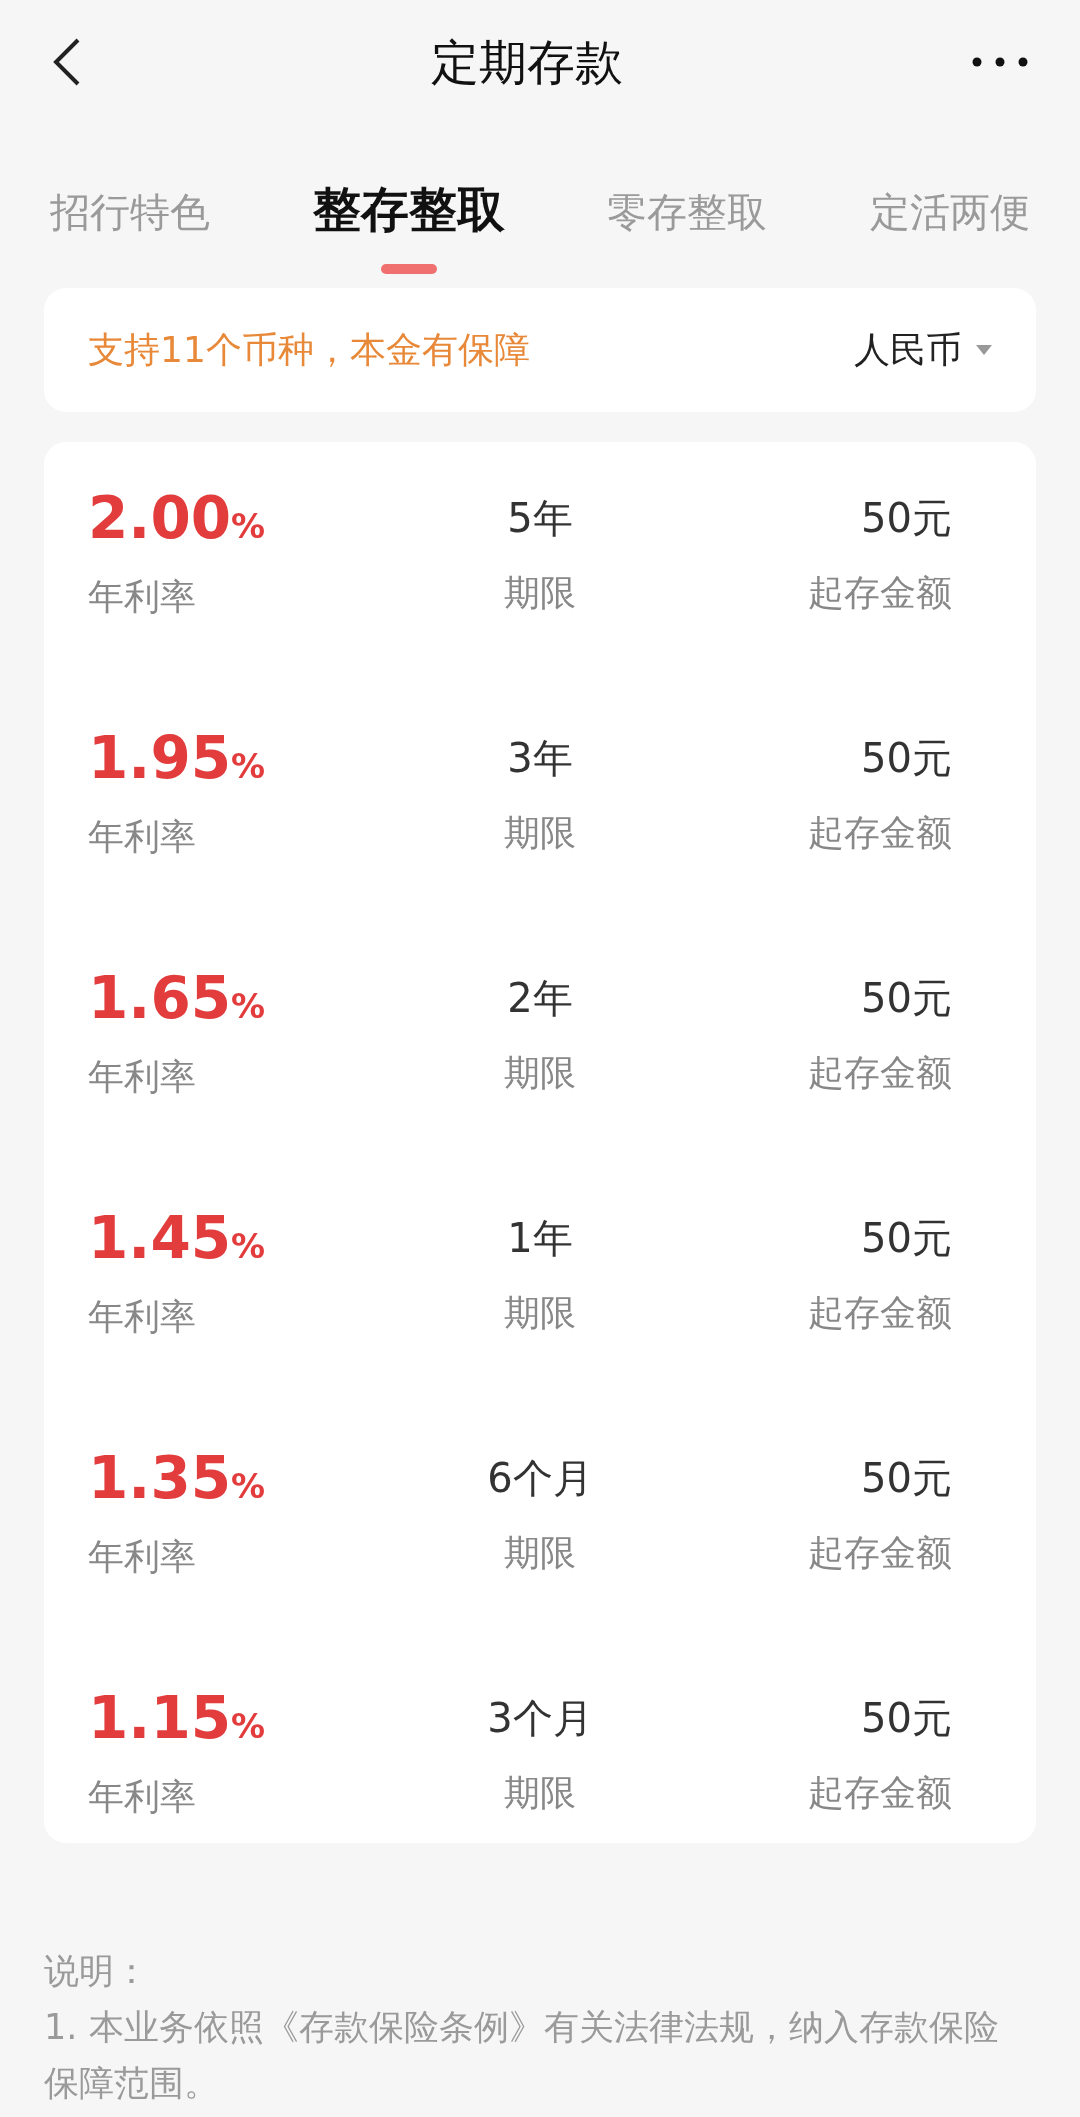  What do you see at coordinates (540, 758) in the screenshot?
I see `term-value: 3年` at bounding box center [540, 758].